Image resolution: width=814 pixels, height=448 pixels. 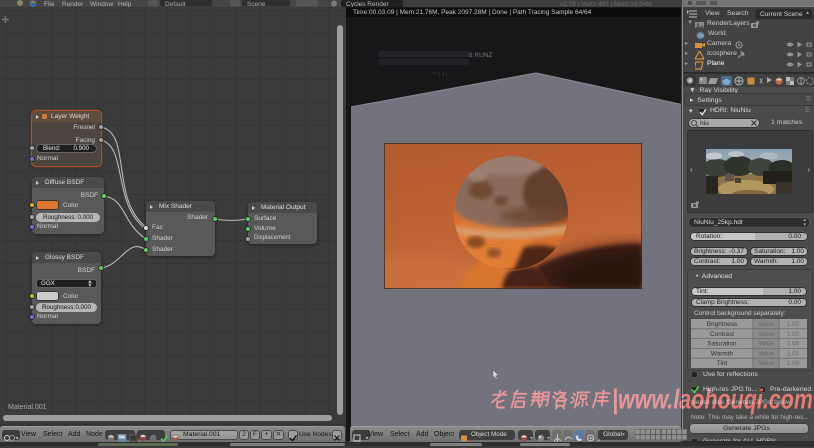 What do you see at coordinates (722, 344) in the screenshot?
I see `svg-text: Saturation` at bounding box center [722, 344].